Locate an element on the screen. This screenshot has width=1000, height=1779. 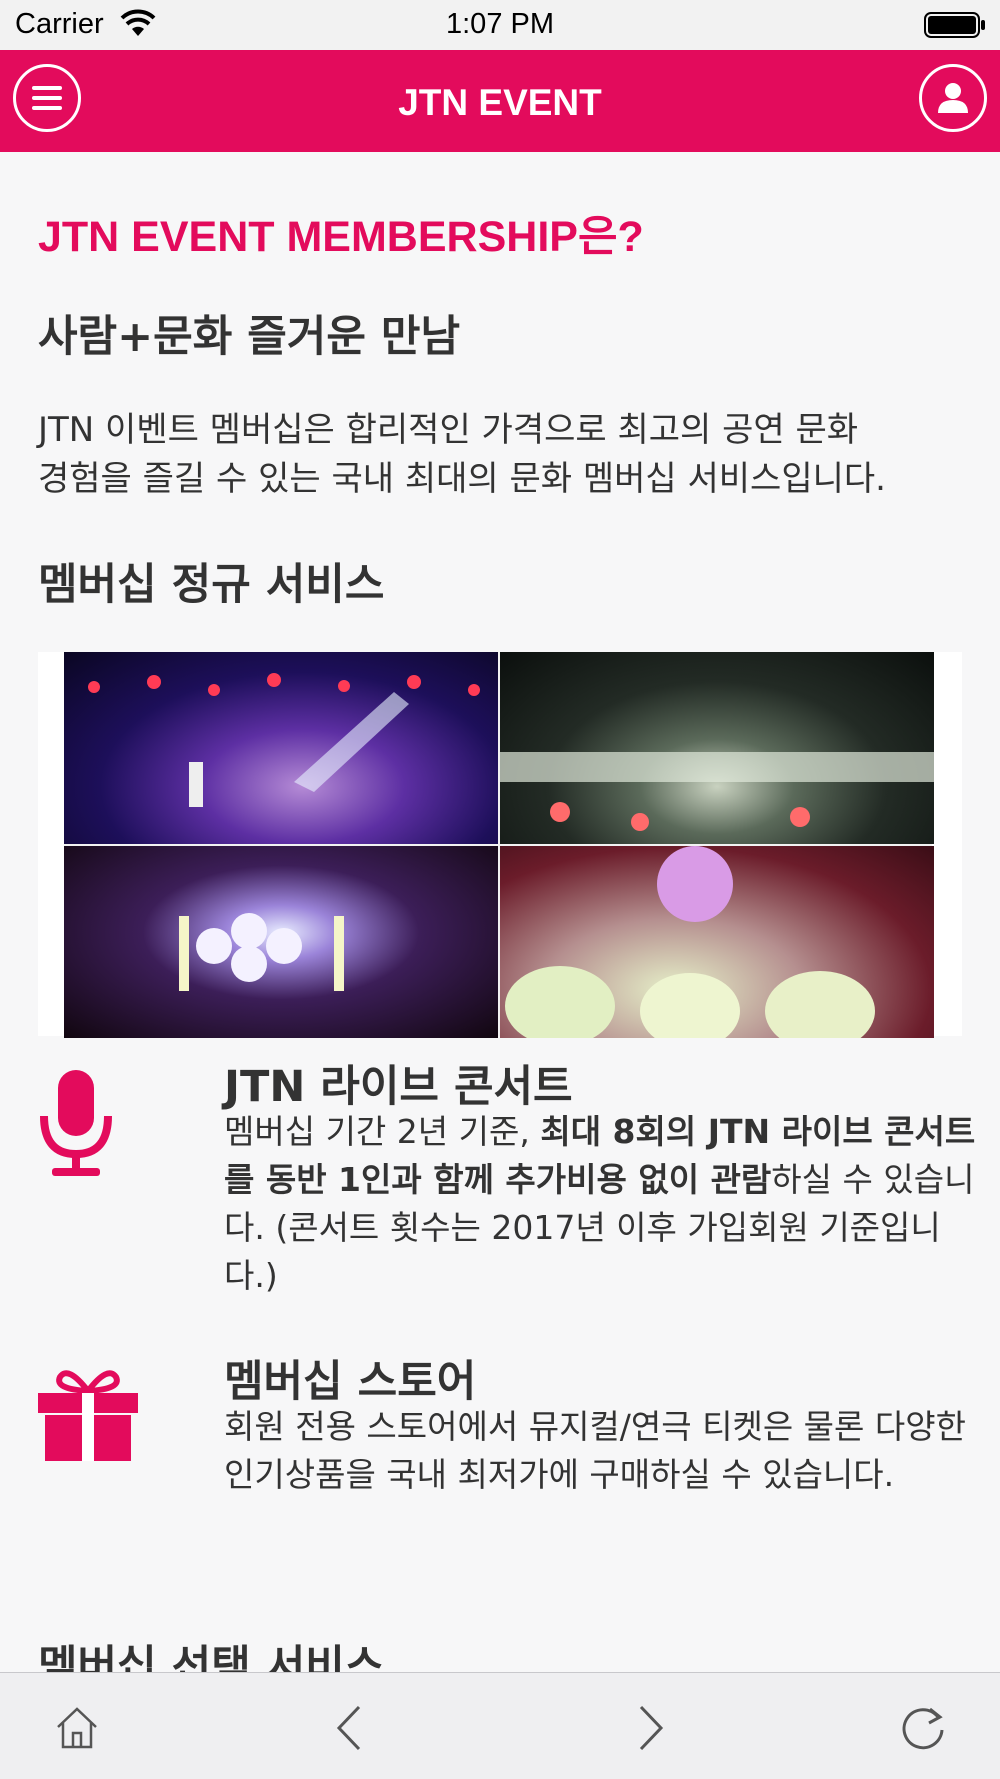
gift-icon is located at coordinates (88, 1406).